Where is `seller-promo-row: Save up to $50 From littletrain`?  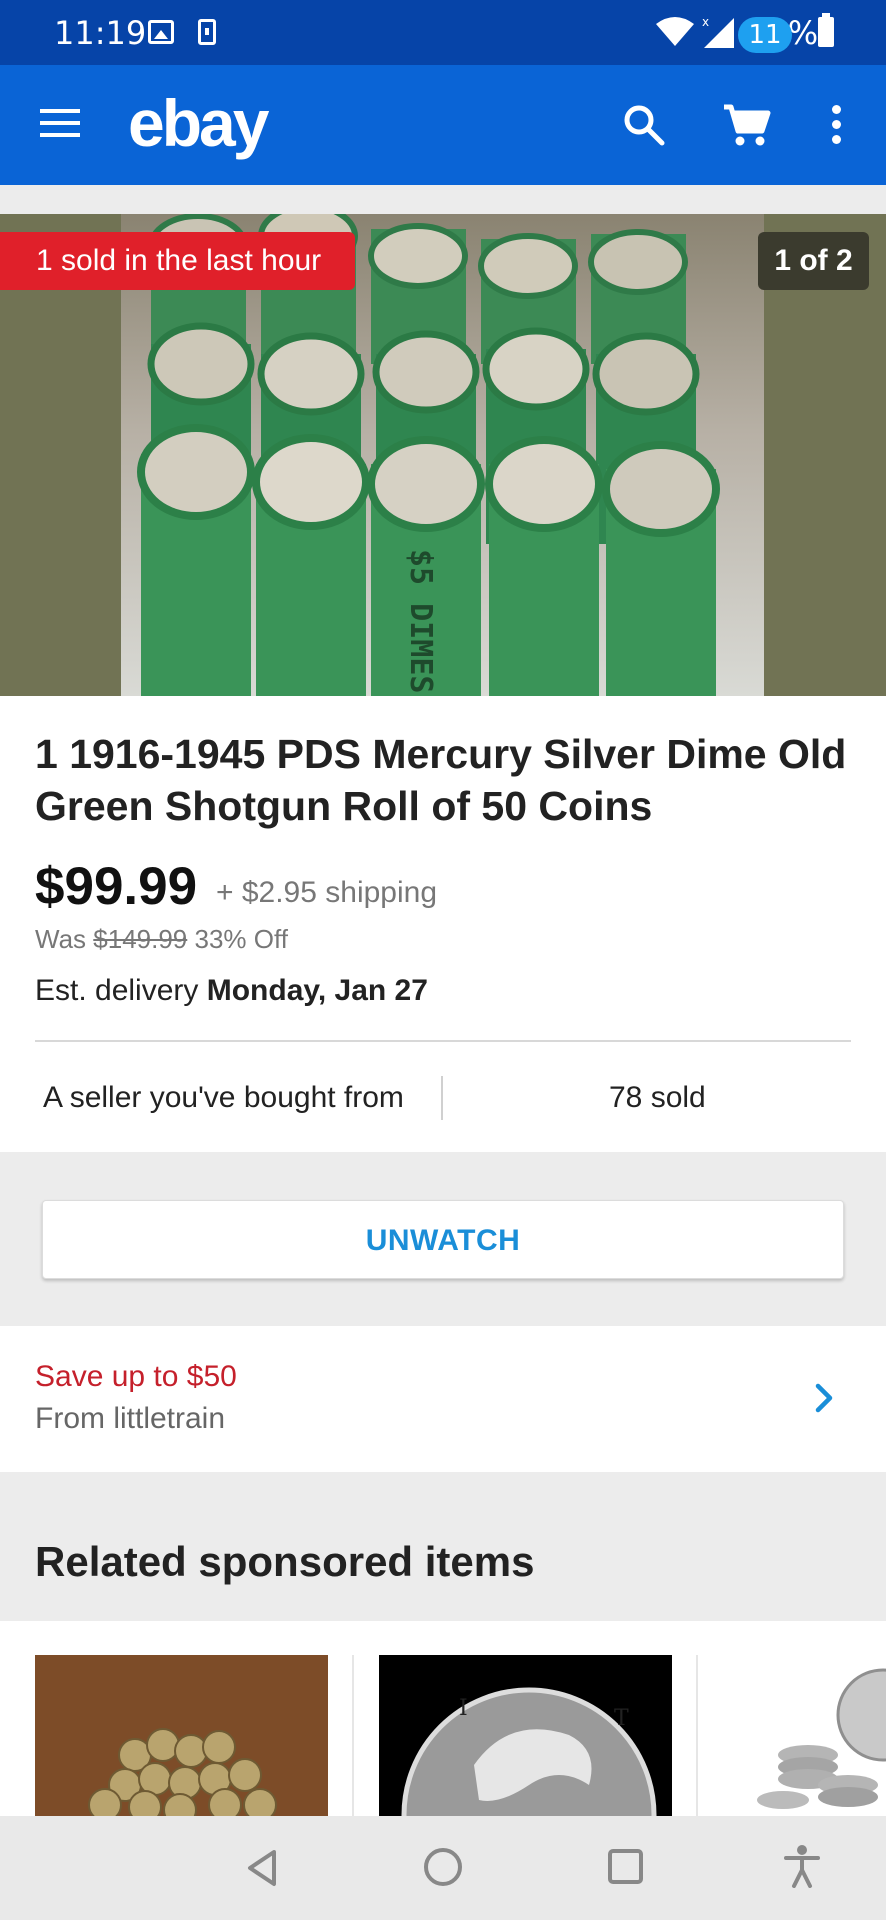
seller-promo-row: Save up to $50 From littletrain is located at coordinates (443, 1399).